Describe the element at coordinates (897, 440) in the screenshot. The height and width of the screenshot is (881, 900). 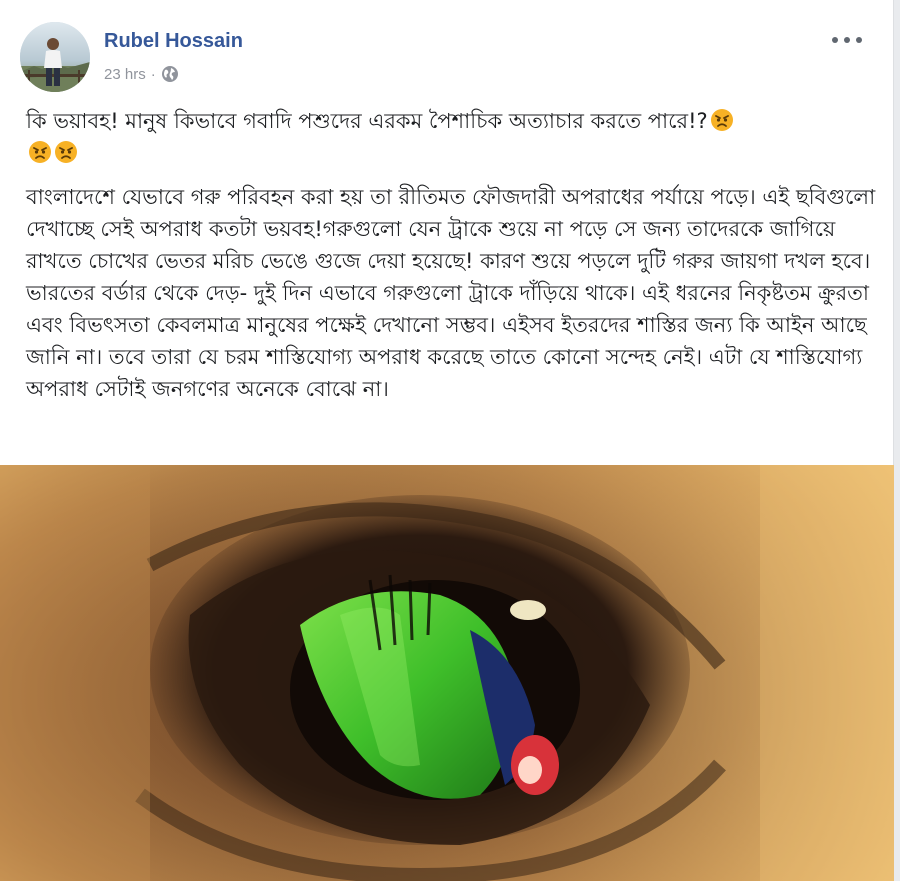
I see `page-gutter` at that location.